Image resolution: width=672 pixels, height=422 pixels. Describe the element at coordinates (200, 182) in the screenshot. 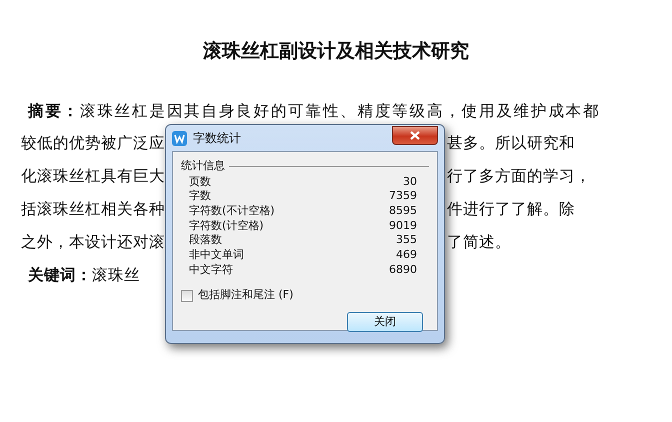

I see `stat-label: 页数` at that location.